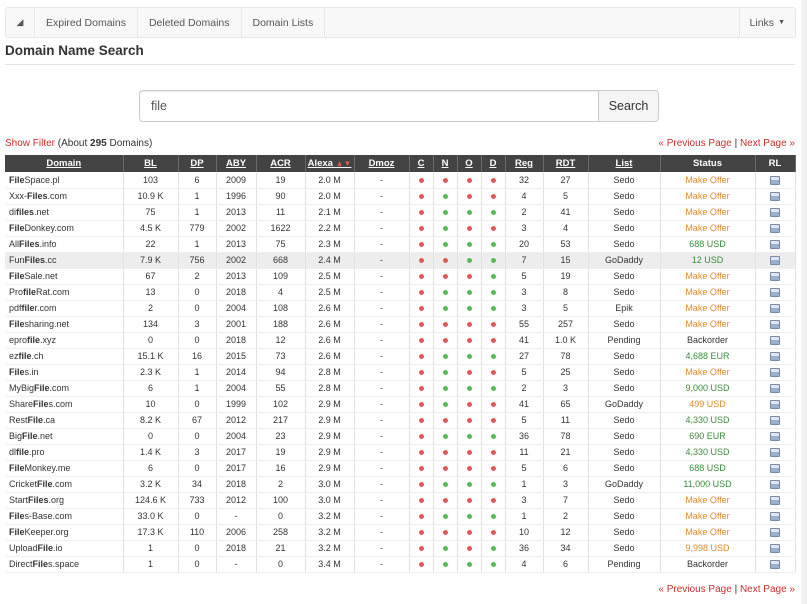 The height and width of the screenshot is (604, 807). I want to click on next-page-link: Next Page », so click(767, 143).